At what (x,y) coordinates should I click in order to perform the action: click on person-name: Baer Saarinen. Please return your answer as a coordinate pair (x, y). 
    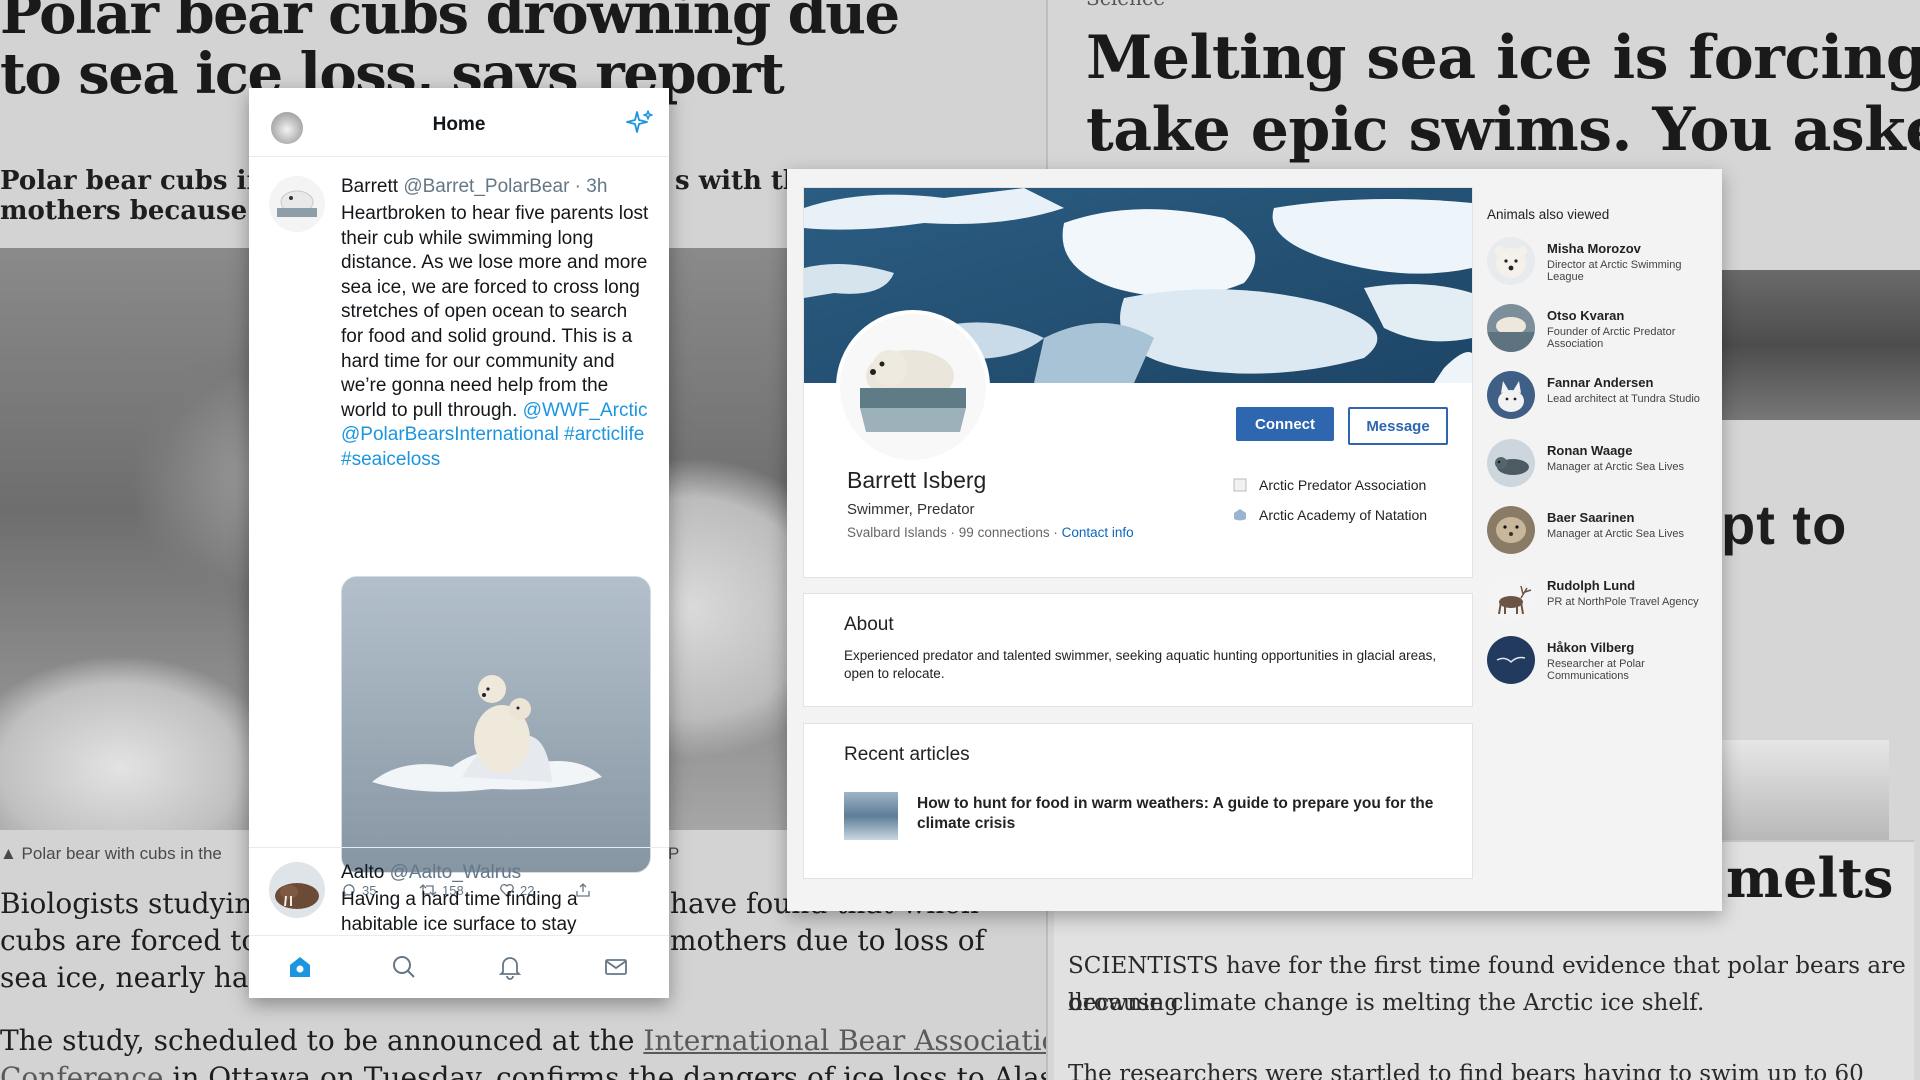
    Looking at the image, I should click on (1591, 517).